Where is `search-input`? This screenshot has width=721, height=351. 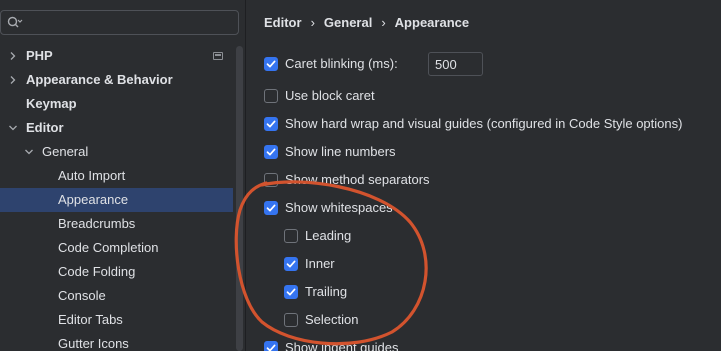
search-input is located at coordinates (129, 23).